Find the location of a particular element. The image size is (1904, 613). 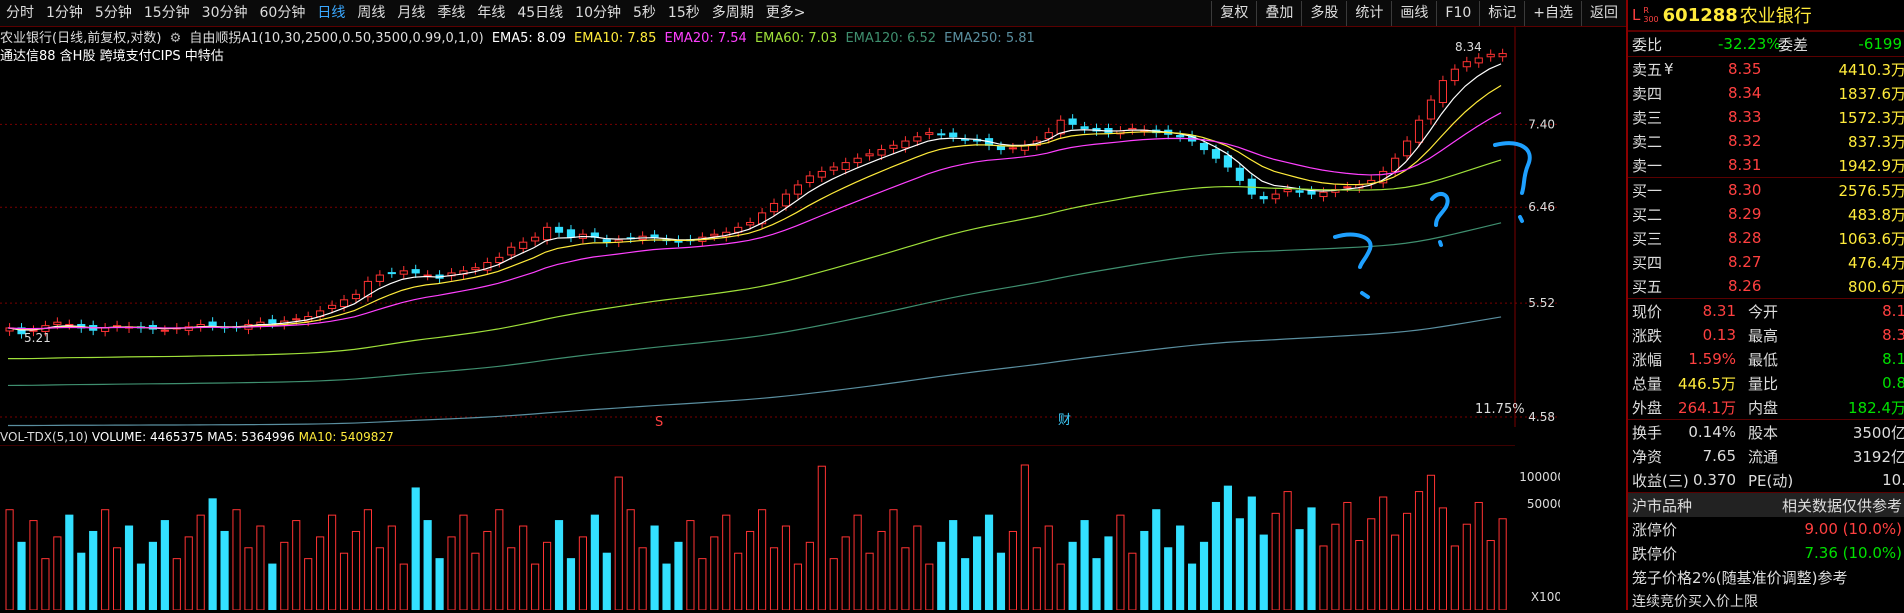

period-tab-3: 15分钟 is located at coordinates (167, 13).